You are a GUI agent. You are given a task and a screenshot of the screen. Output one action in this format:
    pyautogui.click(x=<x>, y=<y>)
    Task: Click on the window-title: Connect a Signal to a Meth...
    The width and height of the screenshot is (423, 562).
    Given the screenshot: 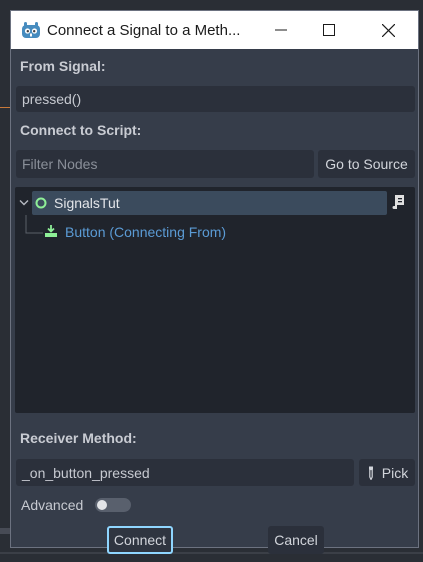 What is the action you would take?
    pyautogui.click(x=144, y=30)
    